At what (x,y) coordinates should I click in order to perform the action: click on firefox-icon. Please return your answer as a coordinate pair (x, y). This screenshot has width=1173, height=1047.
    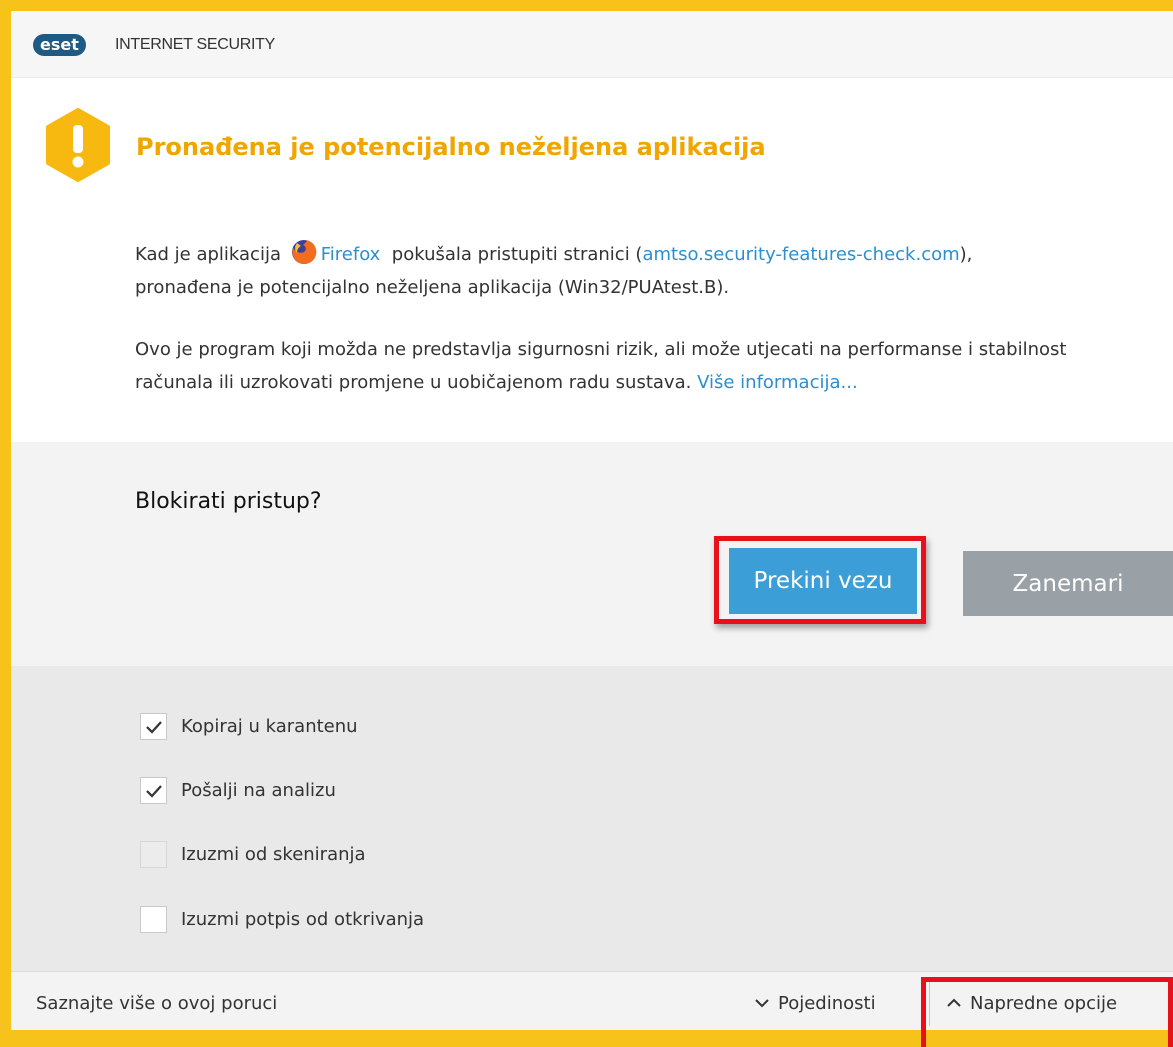
    Looking at the image, I should click on (304, 251).